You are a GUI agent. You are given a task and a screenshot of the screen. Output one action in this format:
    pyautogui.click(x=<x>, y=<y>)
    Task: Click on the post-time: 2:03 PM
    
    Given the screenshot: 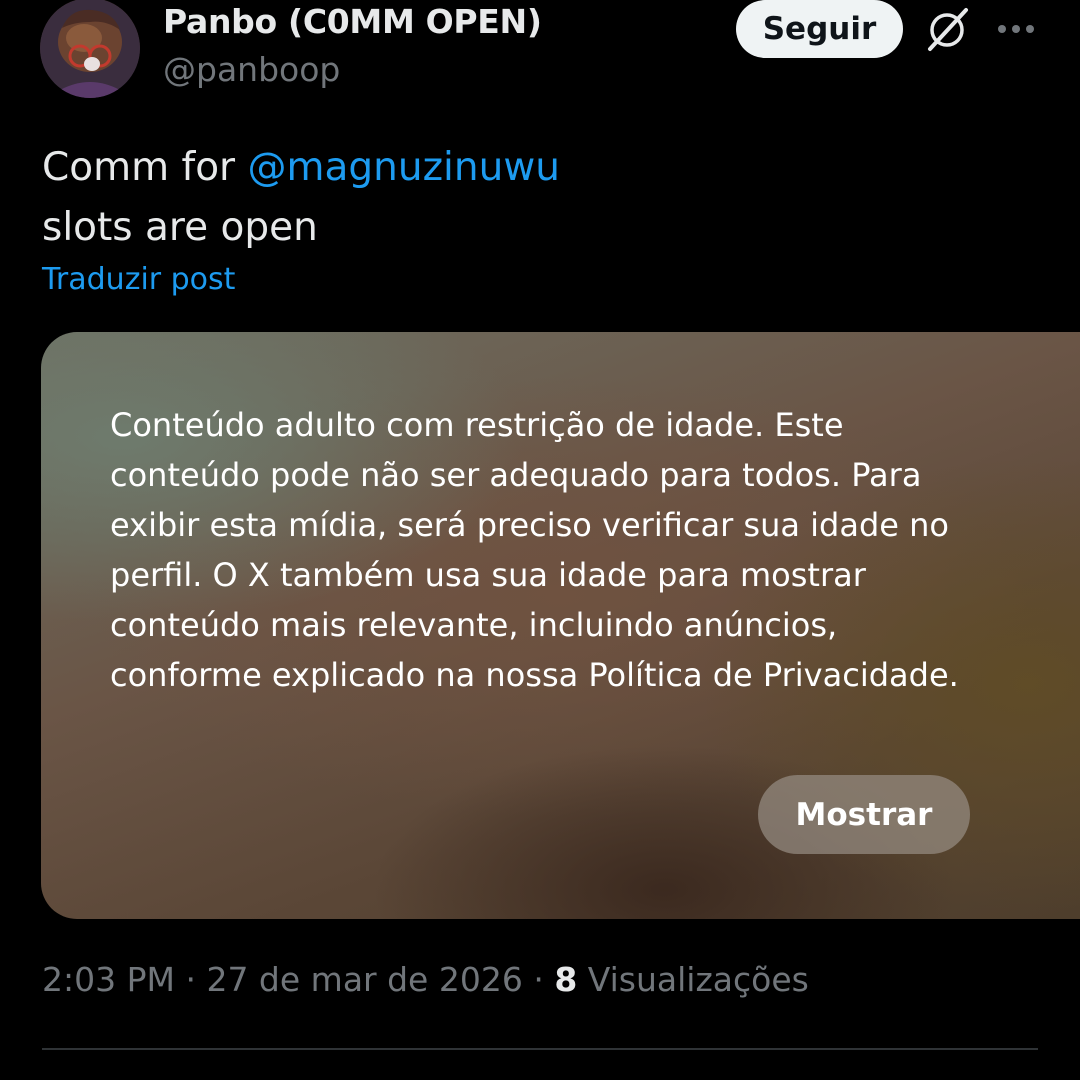 What is the action you would take?
    pyautogui.click(x=108, y=979)
    